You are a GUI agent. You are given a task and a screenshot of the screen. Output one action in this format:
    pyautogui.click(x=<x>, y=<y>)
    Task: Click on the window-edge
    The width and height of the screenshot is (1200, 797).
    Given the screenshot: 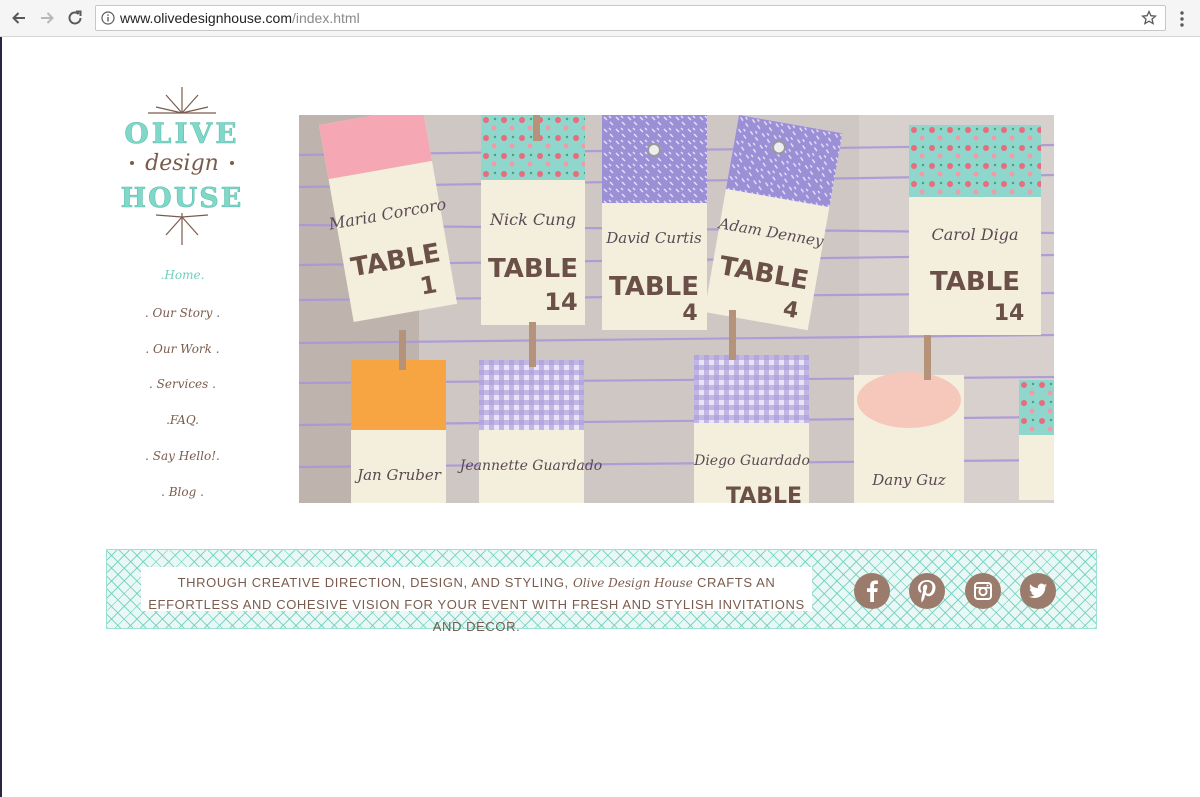 What is the action you would take?
    pyautogui.click(x=1, y=417)
    